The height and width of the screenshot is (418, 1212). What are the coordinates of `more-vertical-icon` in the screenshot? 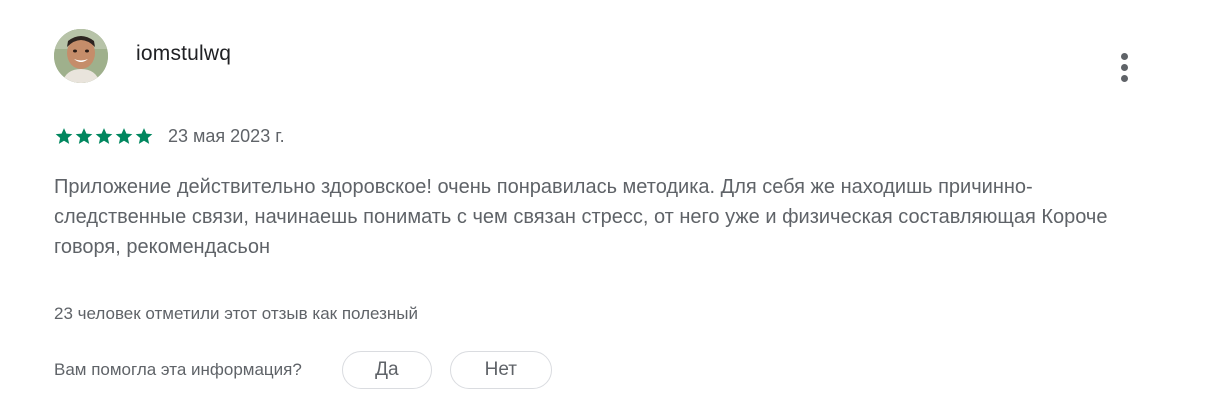 It's located at (1124, 56).